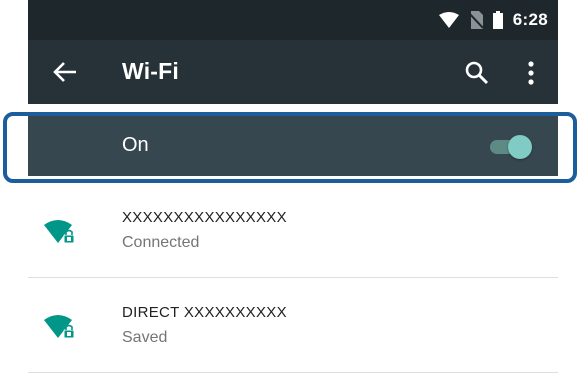 This screenshot has height=373, width=584. Describe the element at coordinates (531, 73) in the screenshot. I see `more-vert-icon` at that location.